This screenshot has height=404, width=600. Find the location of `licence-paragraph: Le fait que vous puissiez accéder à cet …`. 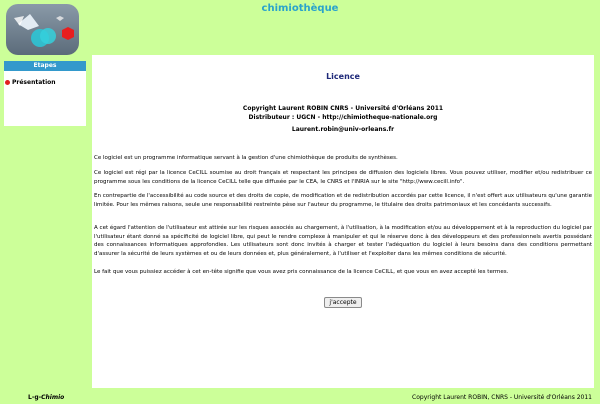

licence-paragraph: Le fait que vous puissiez accéder à cet … is located at coordinates (301, 272).